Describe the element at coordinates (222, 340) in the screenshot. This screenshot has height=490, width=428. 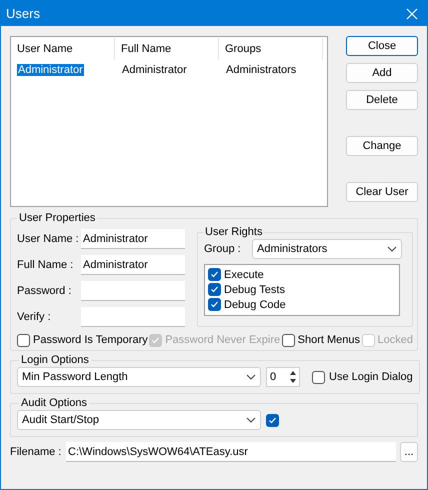
I see `checkbox-label: Password Never Expire` at that location.